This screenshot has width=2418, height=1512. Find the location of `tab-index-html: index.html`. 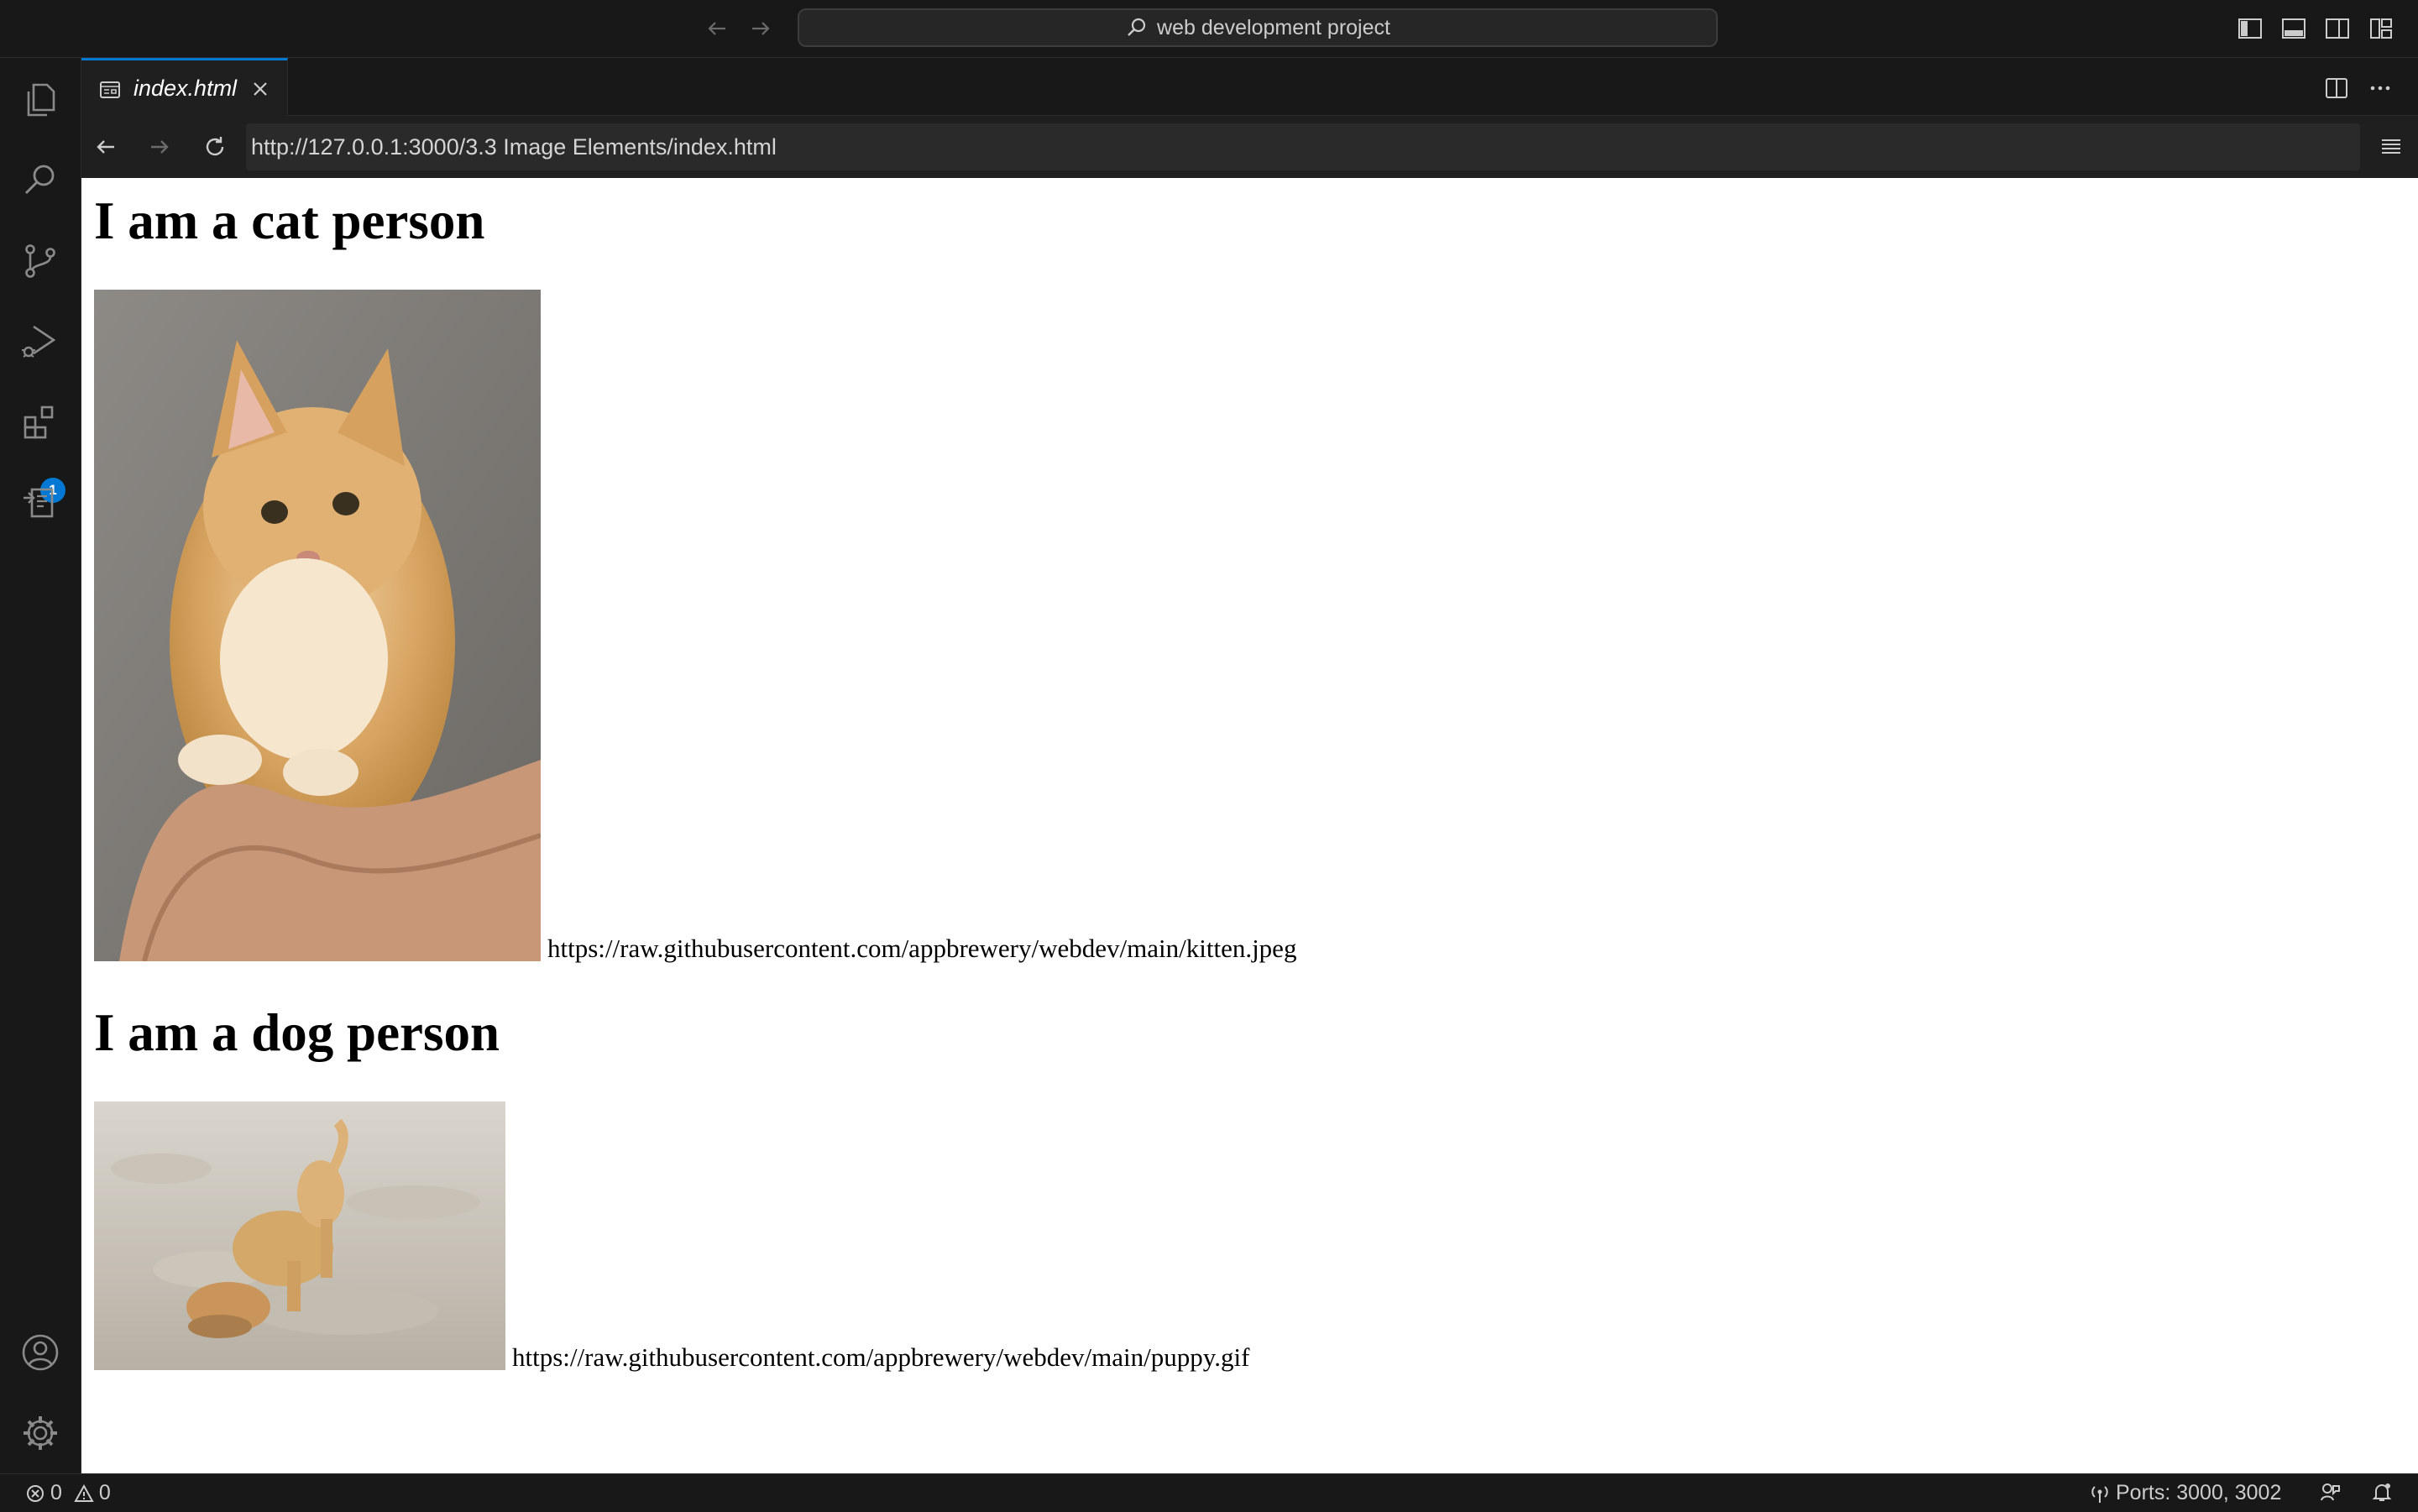

tab-index-html: index.html is located at coordinates (184, 87).